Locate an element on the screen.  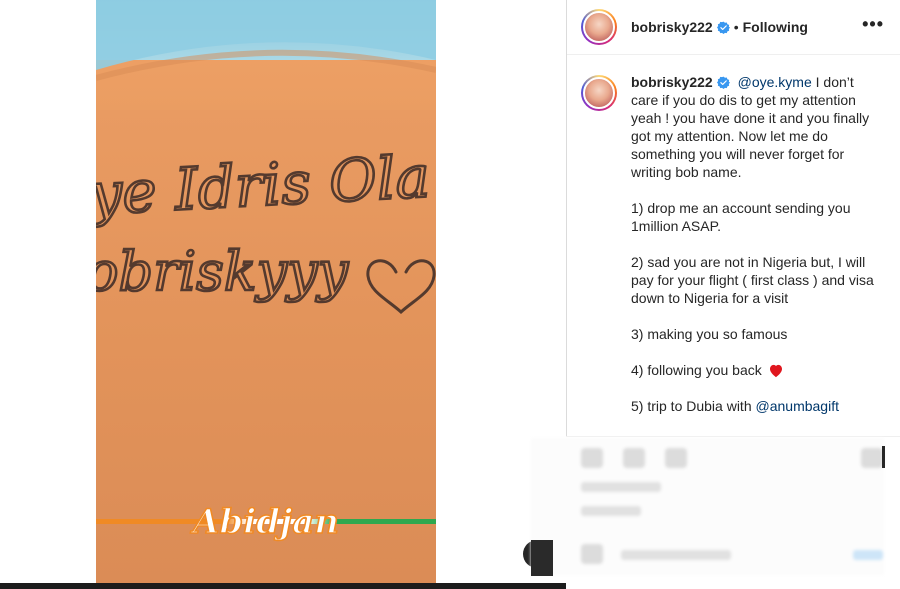
caption-username: bobrisky222 is located at coordinates (672, 82).